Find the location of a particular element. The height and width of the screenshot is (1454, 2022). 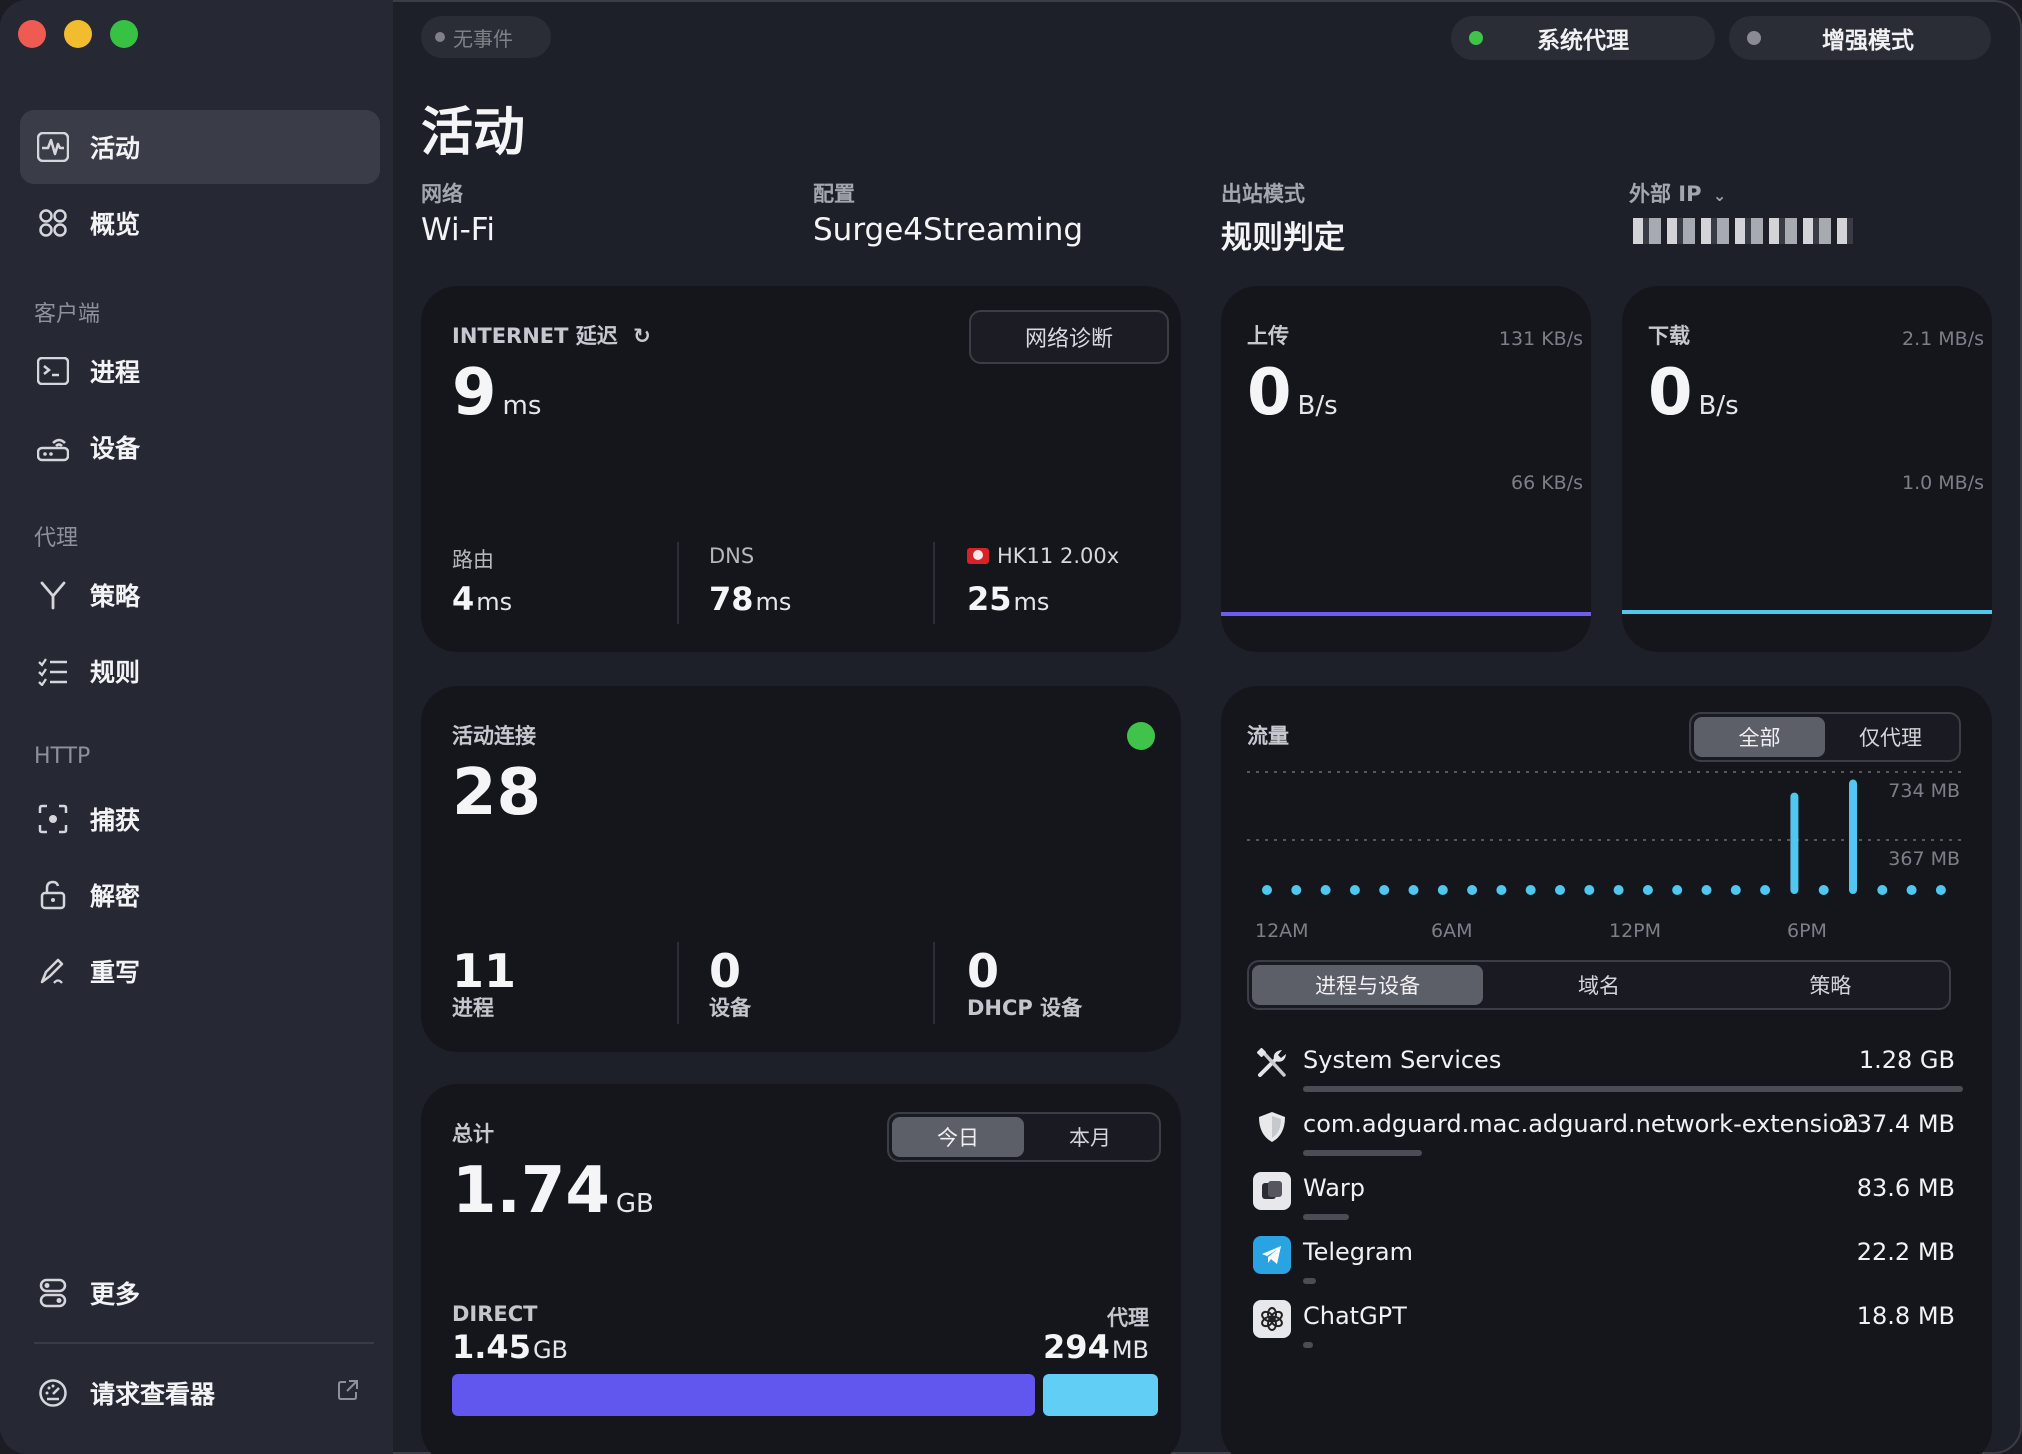

proxy-value: 294MB is located at coordinates (1096, 1347).